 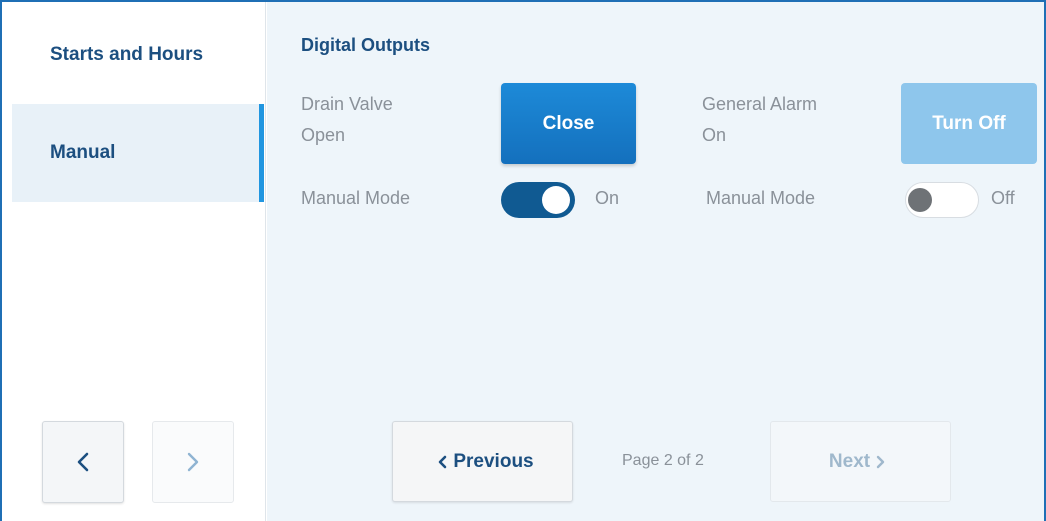 I want to click on section-title: Digital Outputs, so click(x=365, y=45).